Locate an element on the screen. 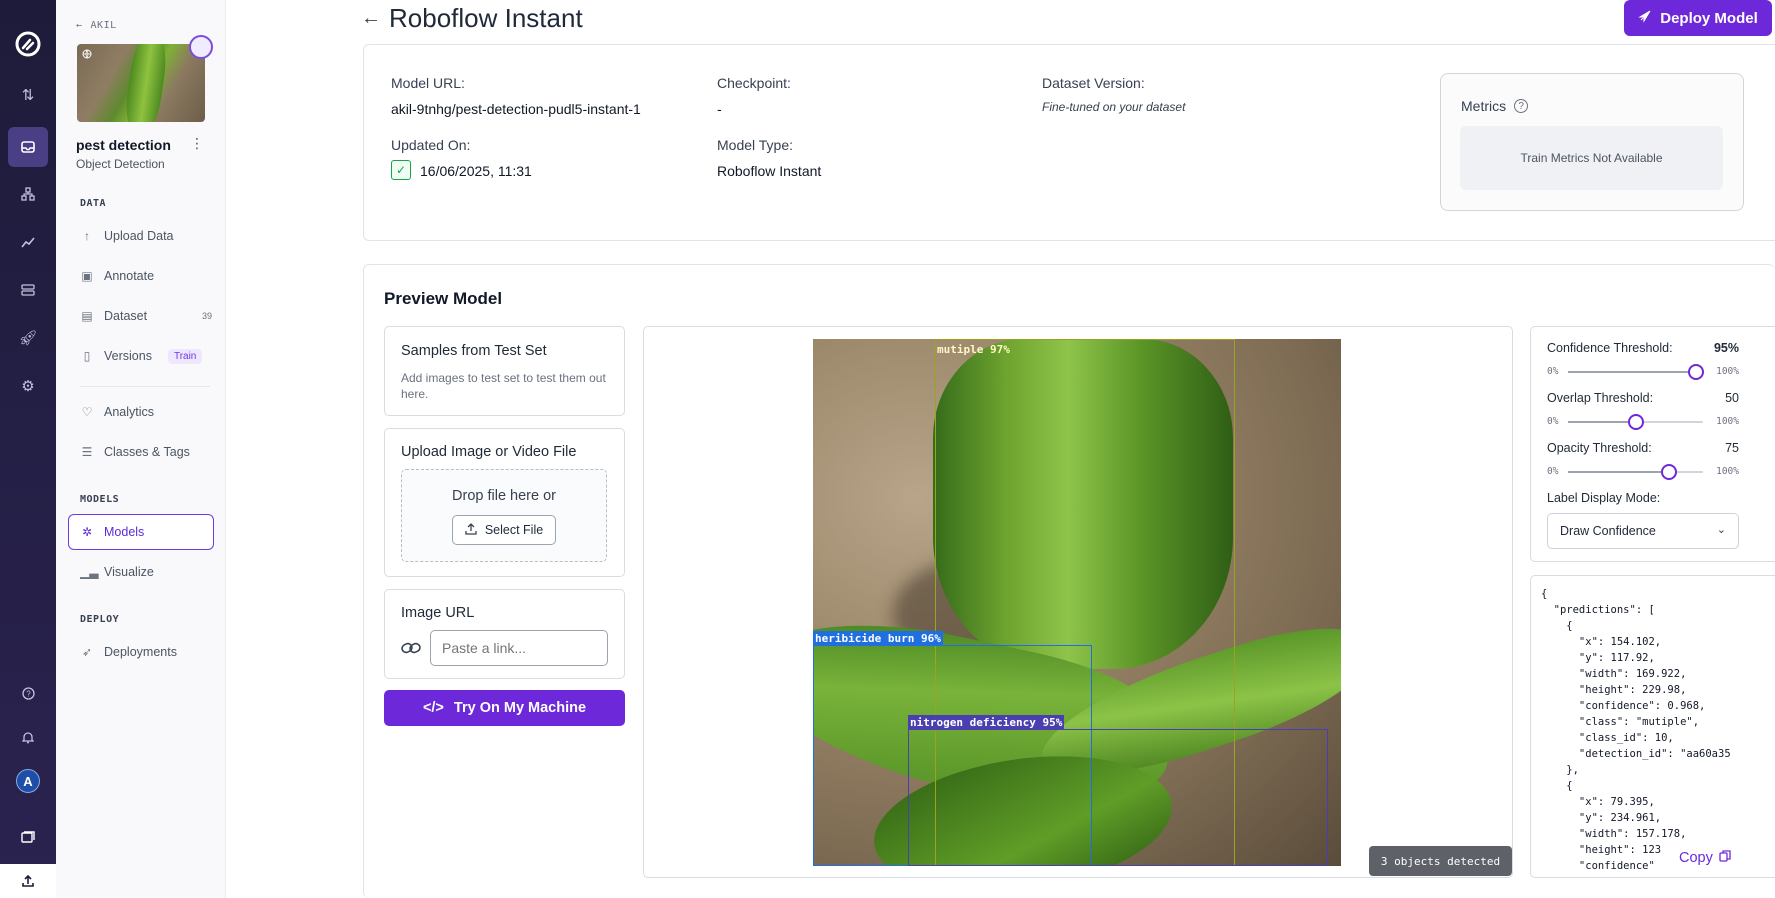  image-url-title: Image URL is located at coordinates (438, 613).